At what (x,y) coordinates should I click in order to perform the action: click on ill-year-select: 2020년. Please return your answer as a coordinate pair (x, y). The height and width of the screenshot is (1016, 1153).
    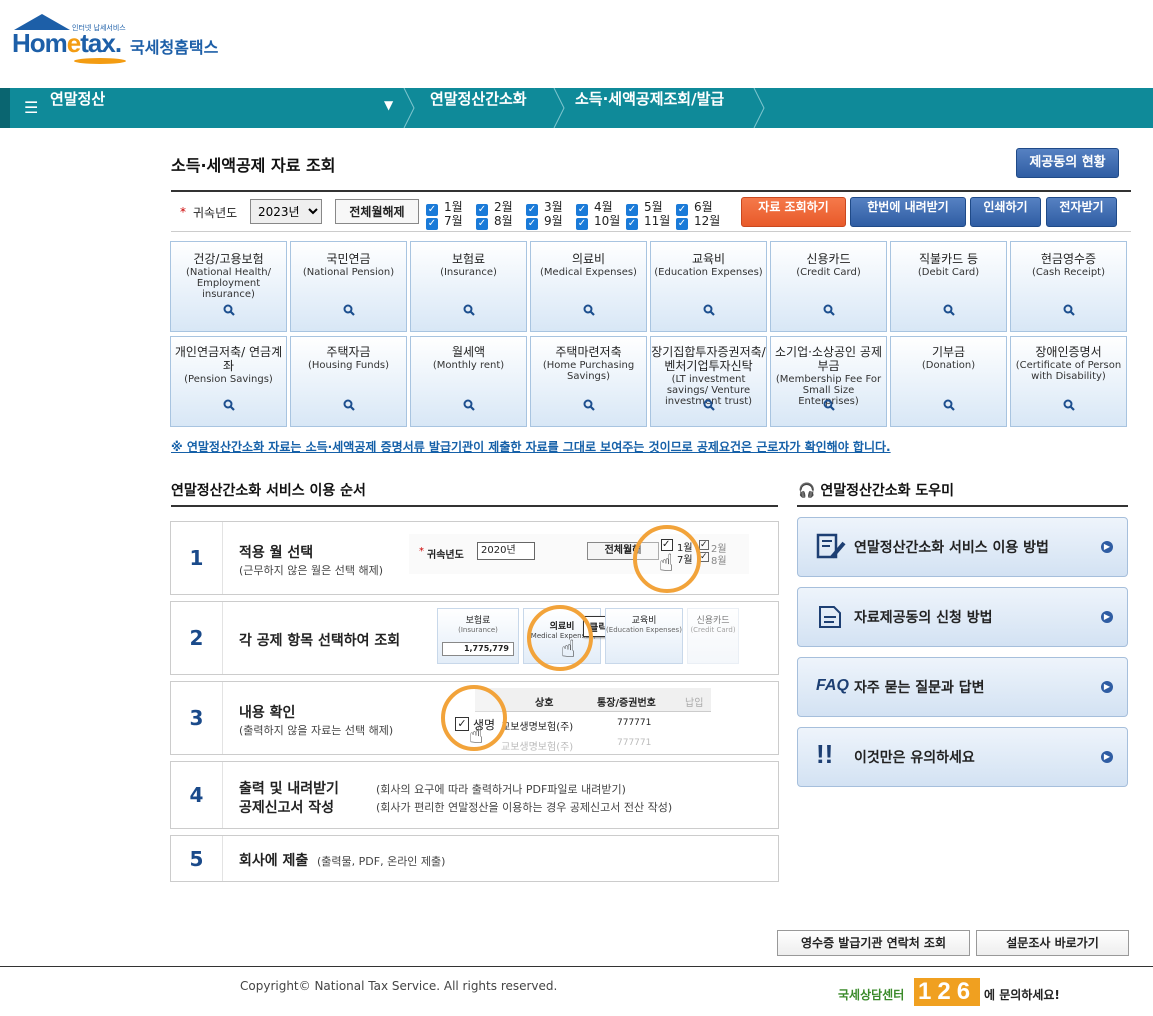
    Looking at the image, I should click on (506, 551).